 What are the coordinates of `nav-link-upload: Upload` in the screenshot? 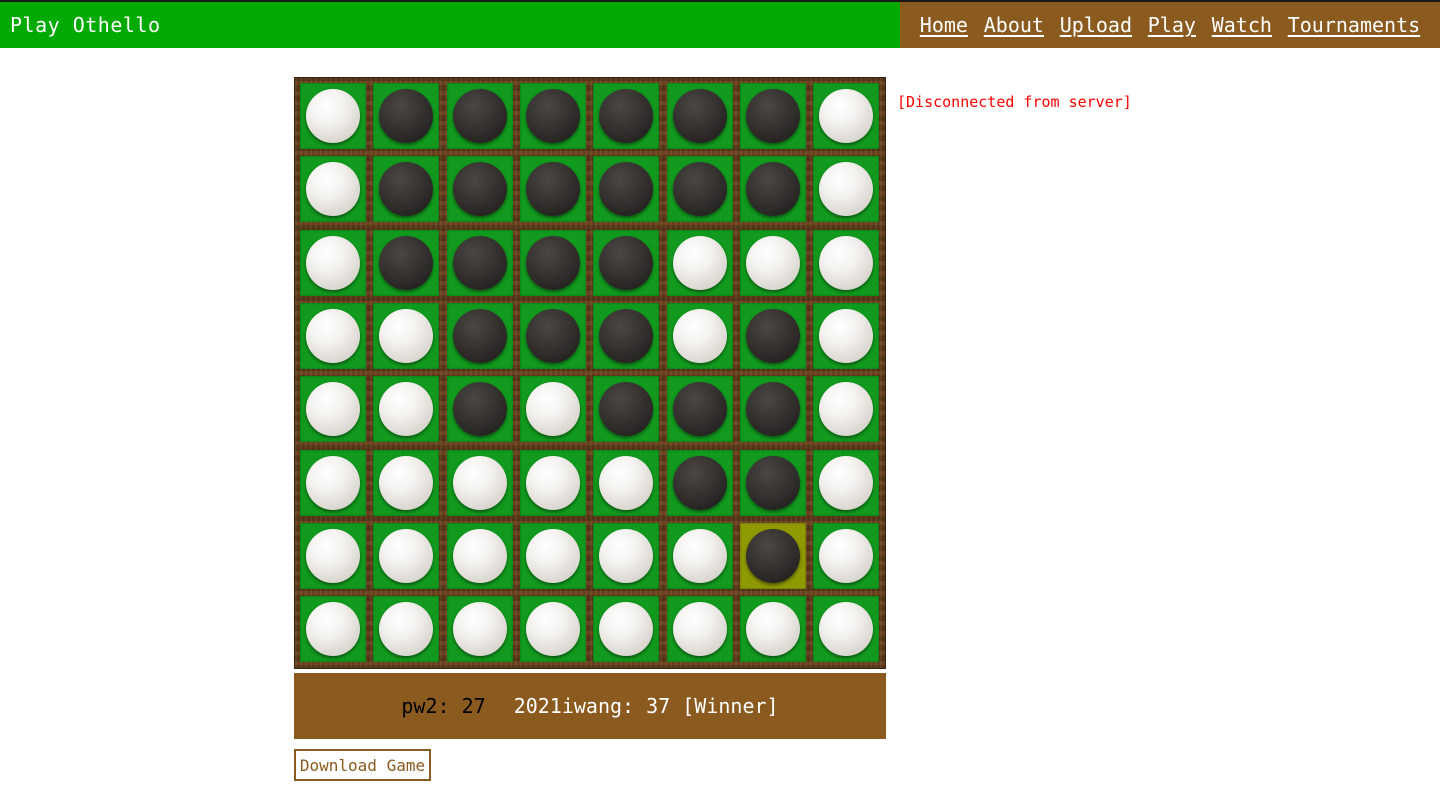 It's located at (1096, 25).